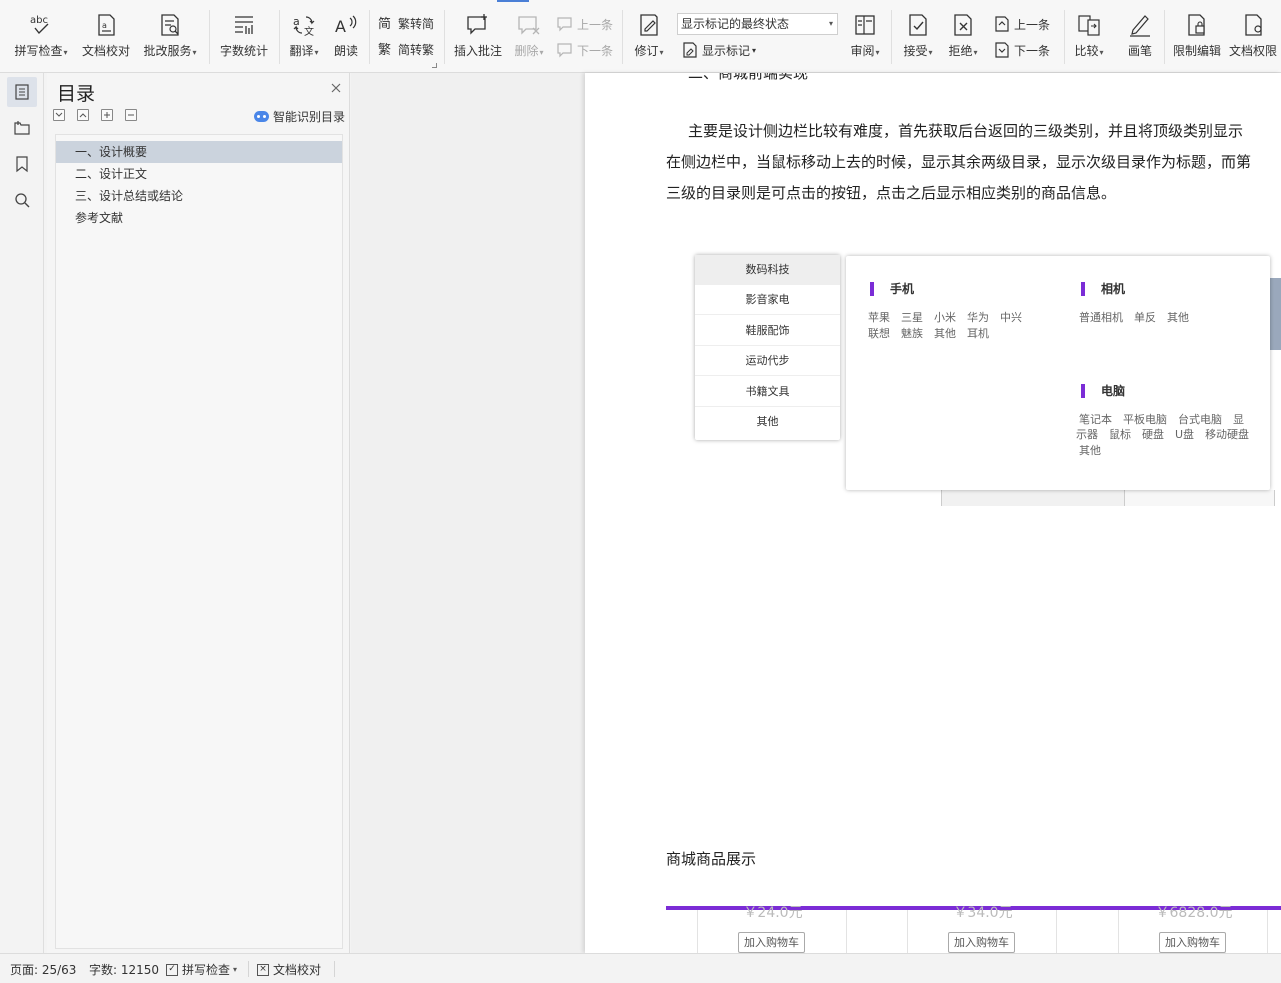 Image resolution: width=1281 pixels, height=983 pixels. What do you see at coordinates (105, 51) in the screenshot?
I see `doc-proof-label: 文档校对` at bounding box center [105, 51].